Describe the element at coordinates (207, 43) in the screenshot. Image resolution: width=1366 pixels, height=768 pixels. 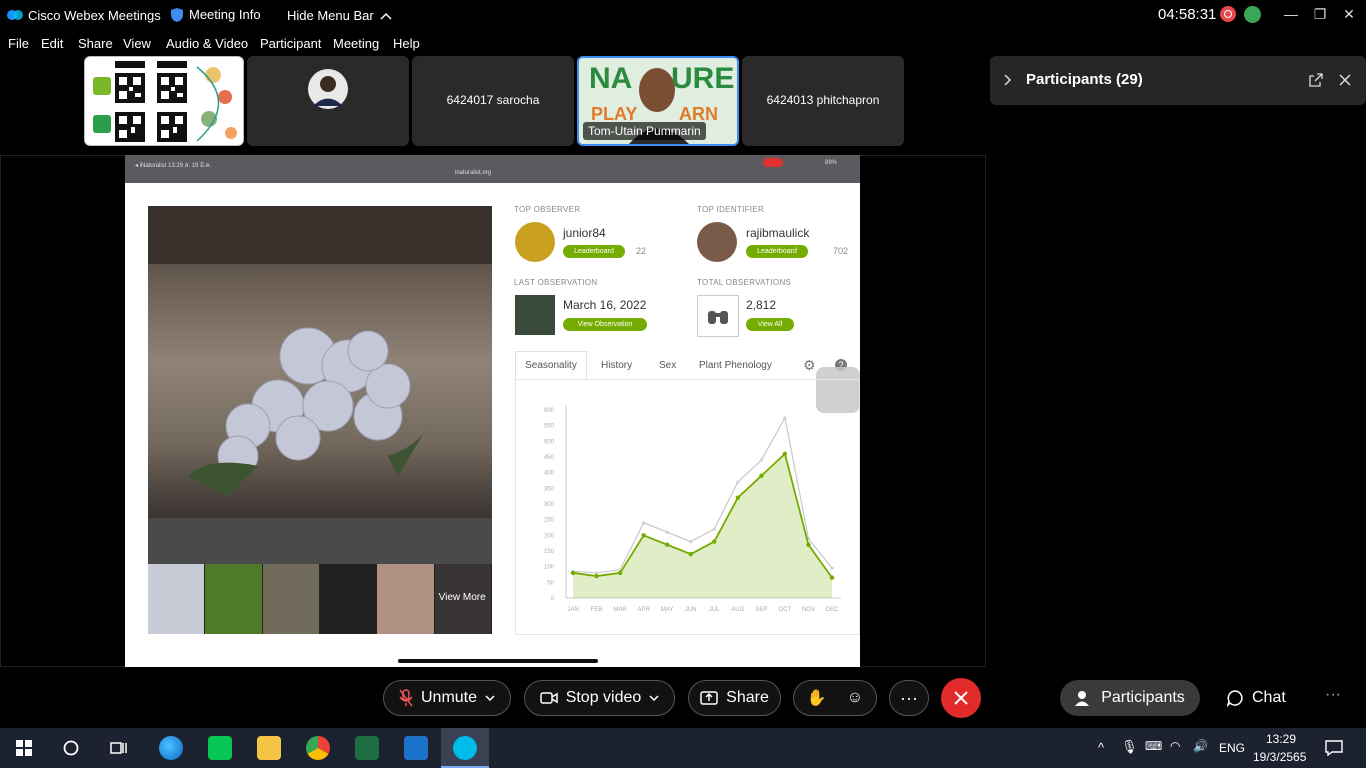
I see `menu-audio-video: Audio & Video` at that location.